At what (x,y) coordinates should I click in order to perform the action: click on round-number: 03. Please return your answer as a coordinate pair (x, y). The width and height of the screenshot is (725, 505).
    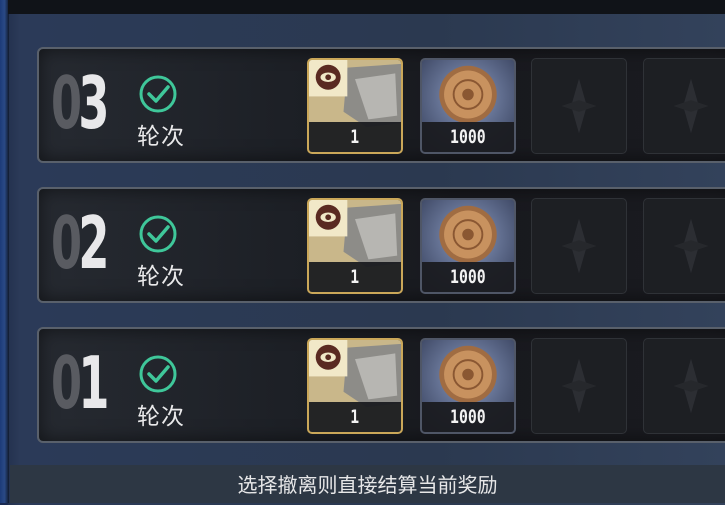
    Looking at the image, I should click on (80, 103).